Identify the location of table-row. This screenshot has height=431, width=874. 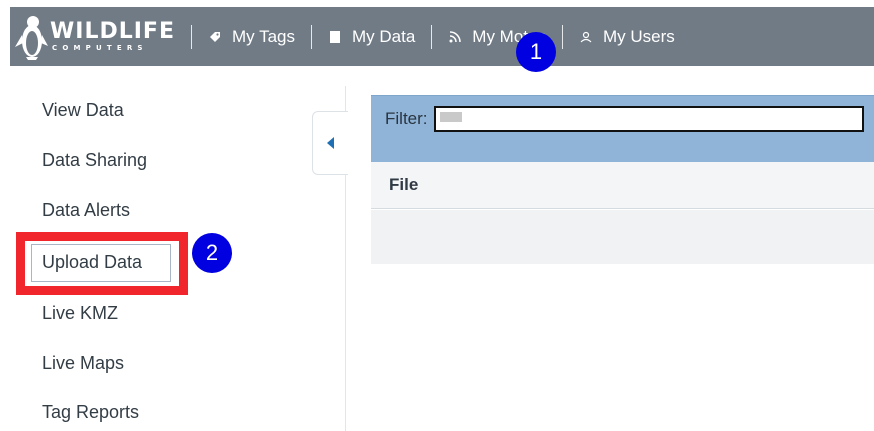
(622, 237).